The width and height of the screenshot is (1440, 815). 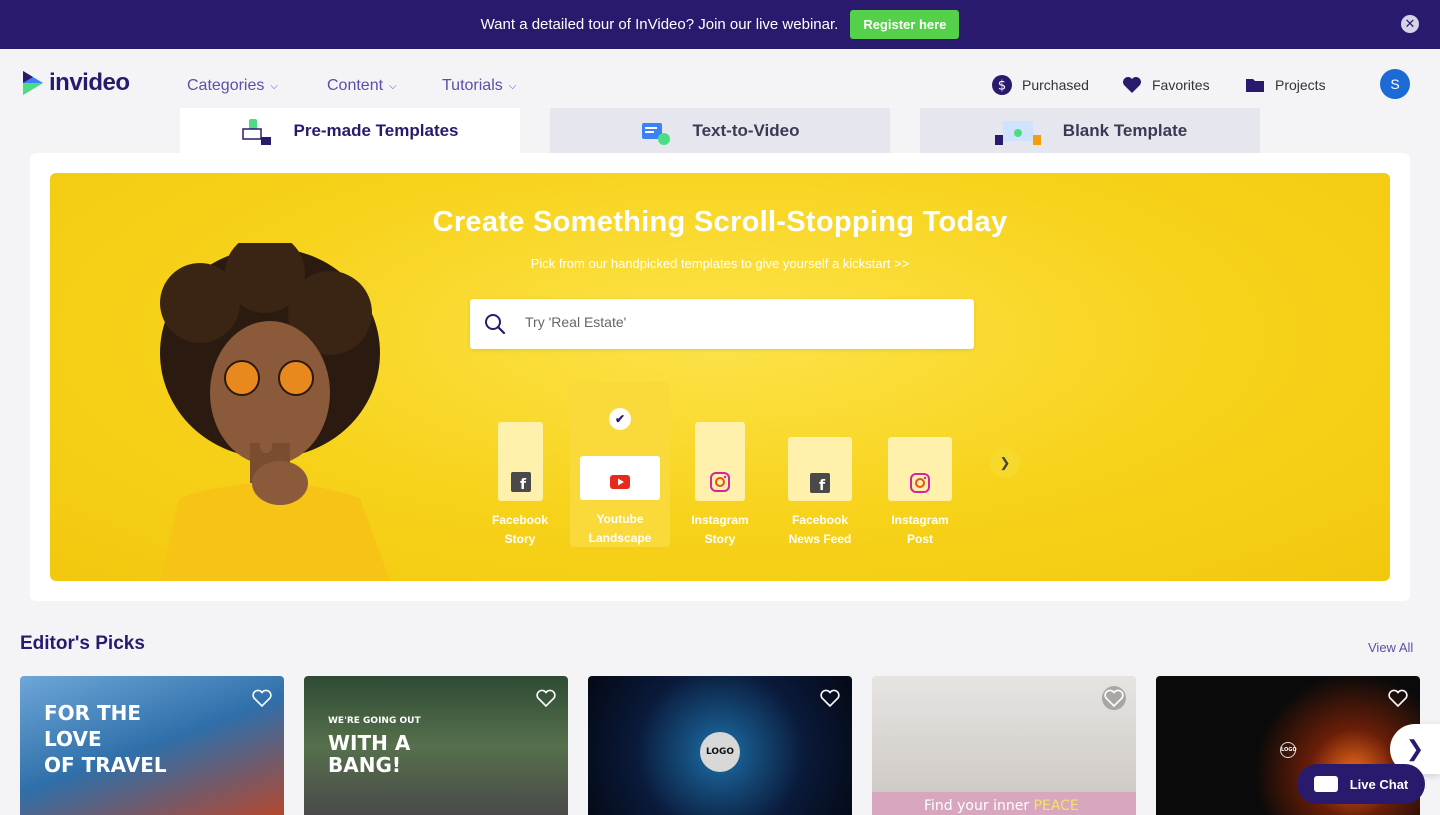 I want to click on menu-categories: Categories ⌵, so click(x=232, y=86).